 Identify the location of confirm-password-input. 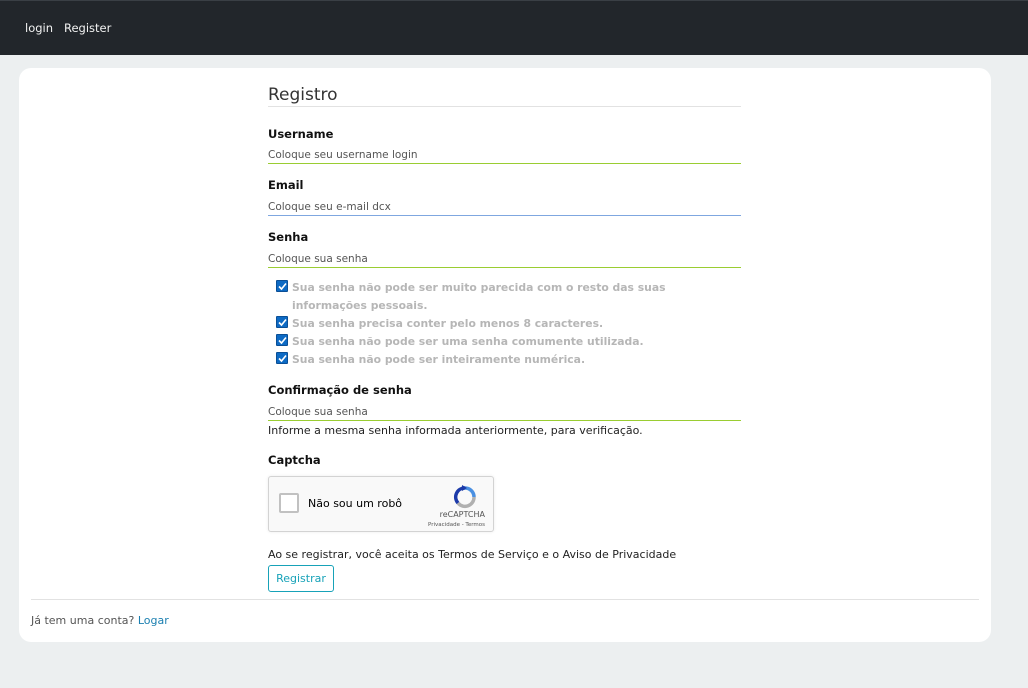
(504, 412).